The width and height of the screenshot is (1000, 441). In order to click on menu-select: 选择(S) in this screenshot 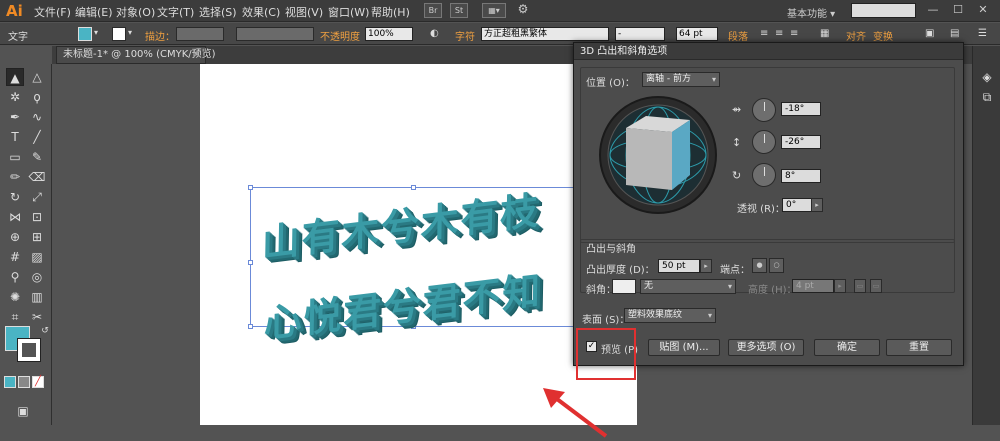, I will do `click(218, 12)`.